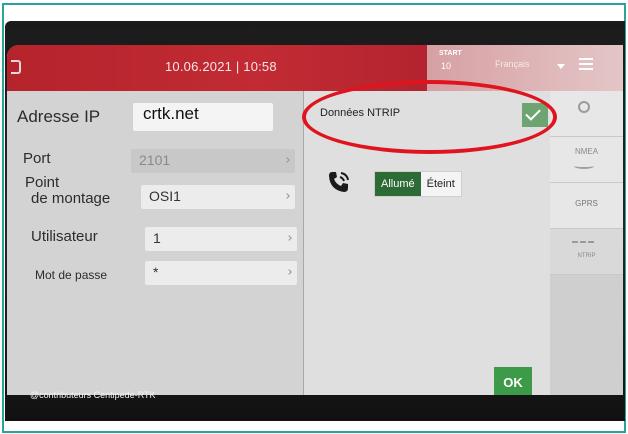  I want to click on tab-gprs: GPRS, so click(586, 206).